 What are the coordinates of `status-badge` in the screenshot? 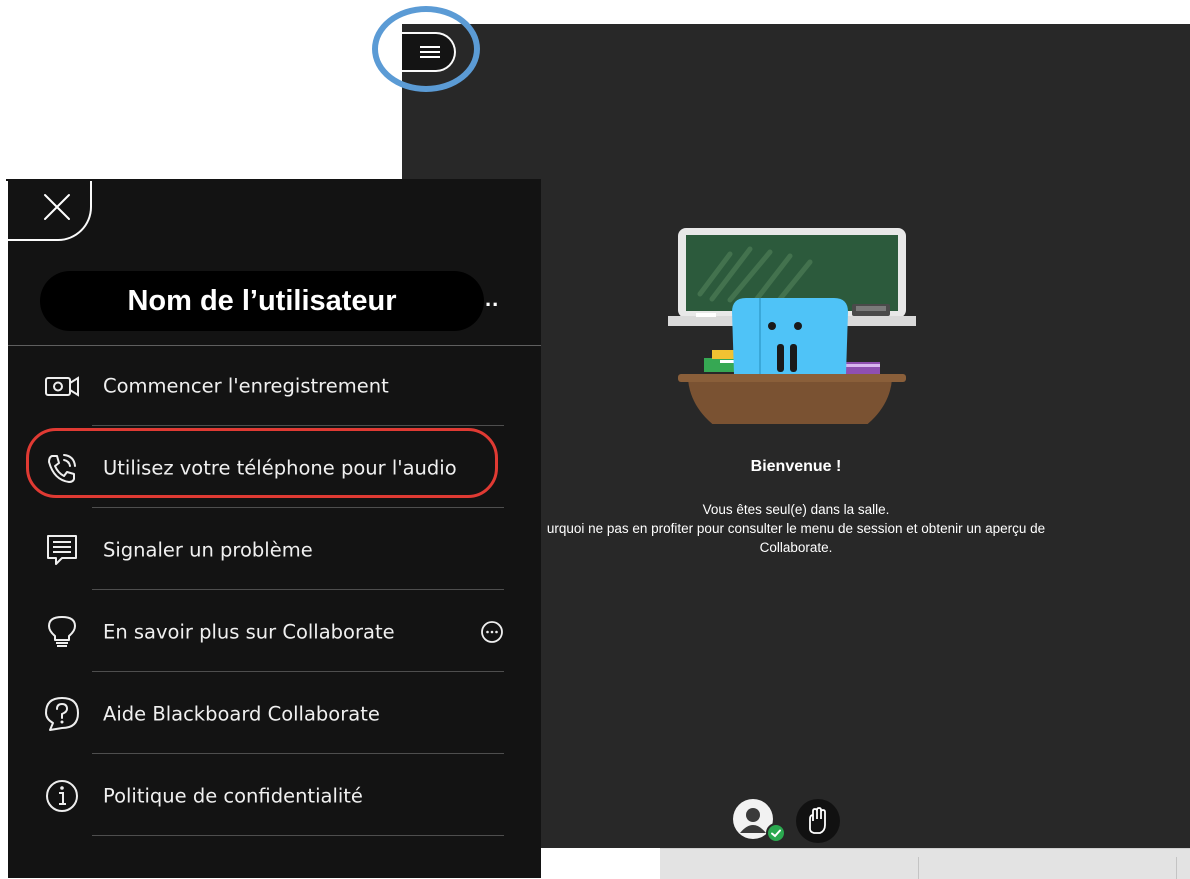 It's located at (776, 833).